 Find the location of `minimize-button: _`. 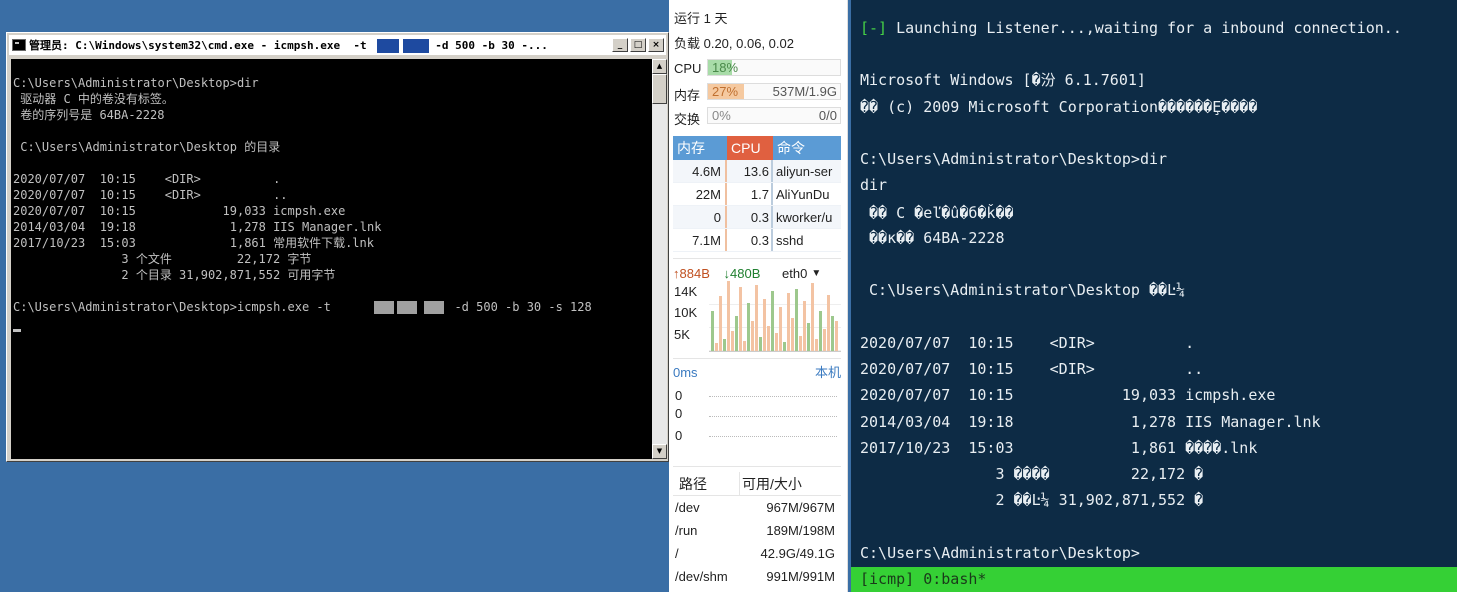

minimize-button: _ is located at coordinates (620, 45).